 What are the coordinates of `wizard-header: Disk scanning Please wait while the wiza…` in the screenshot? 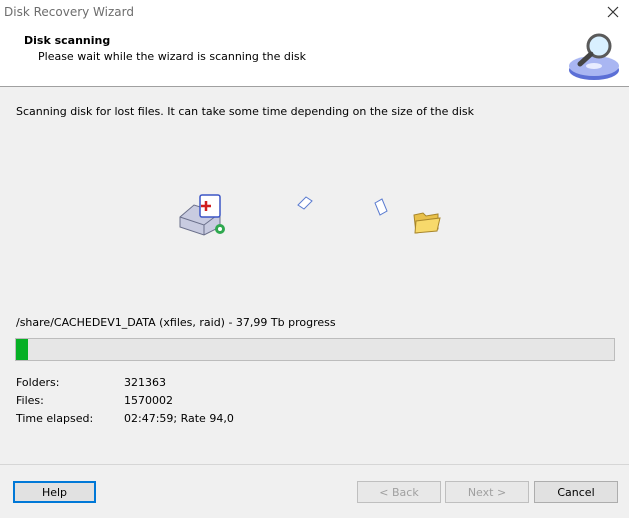 It's located at (314, 55).